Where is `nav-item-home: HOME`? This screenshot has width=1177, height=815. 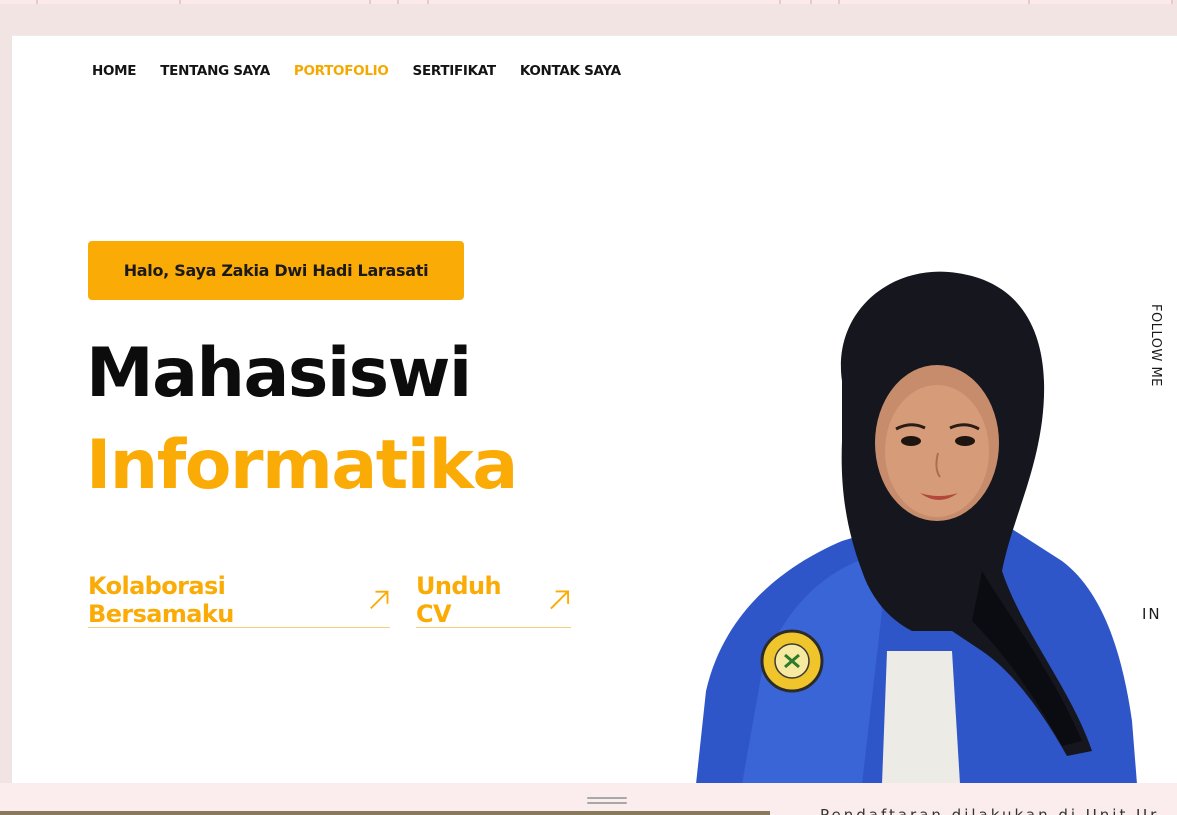
nav-item-home: HOME is located at coordinates (114, 71).